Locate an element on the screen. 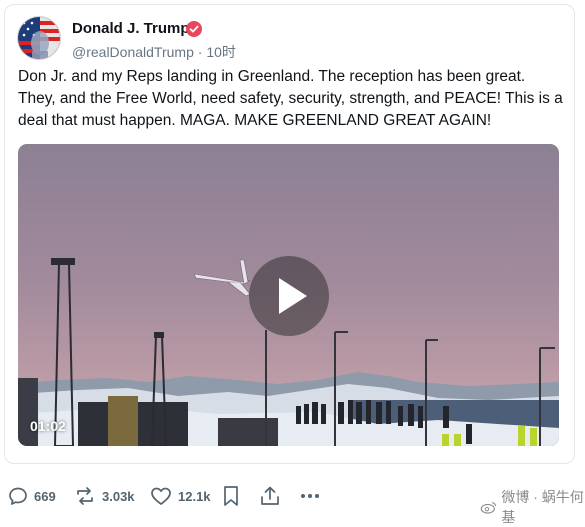 The width and height of the screenshot is (585, 527). share-icon is located at coordinates (270, 495).